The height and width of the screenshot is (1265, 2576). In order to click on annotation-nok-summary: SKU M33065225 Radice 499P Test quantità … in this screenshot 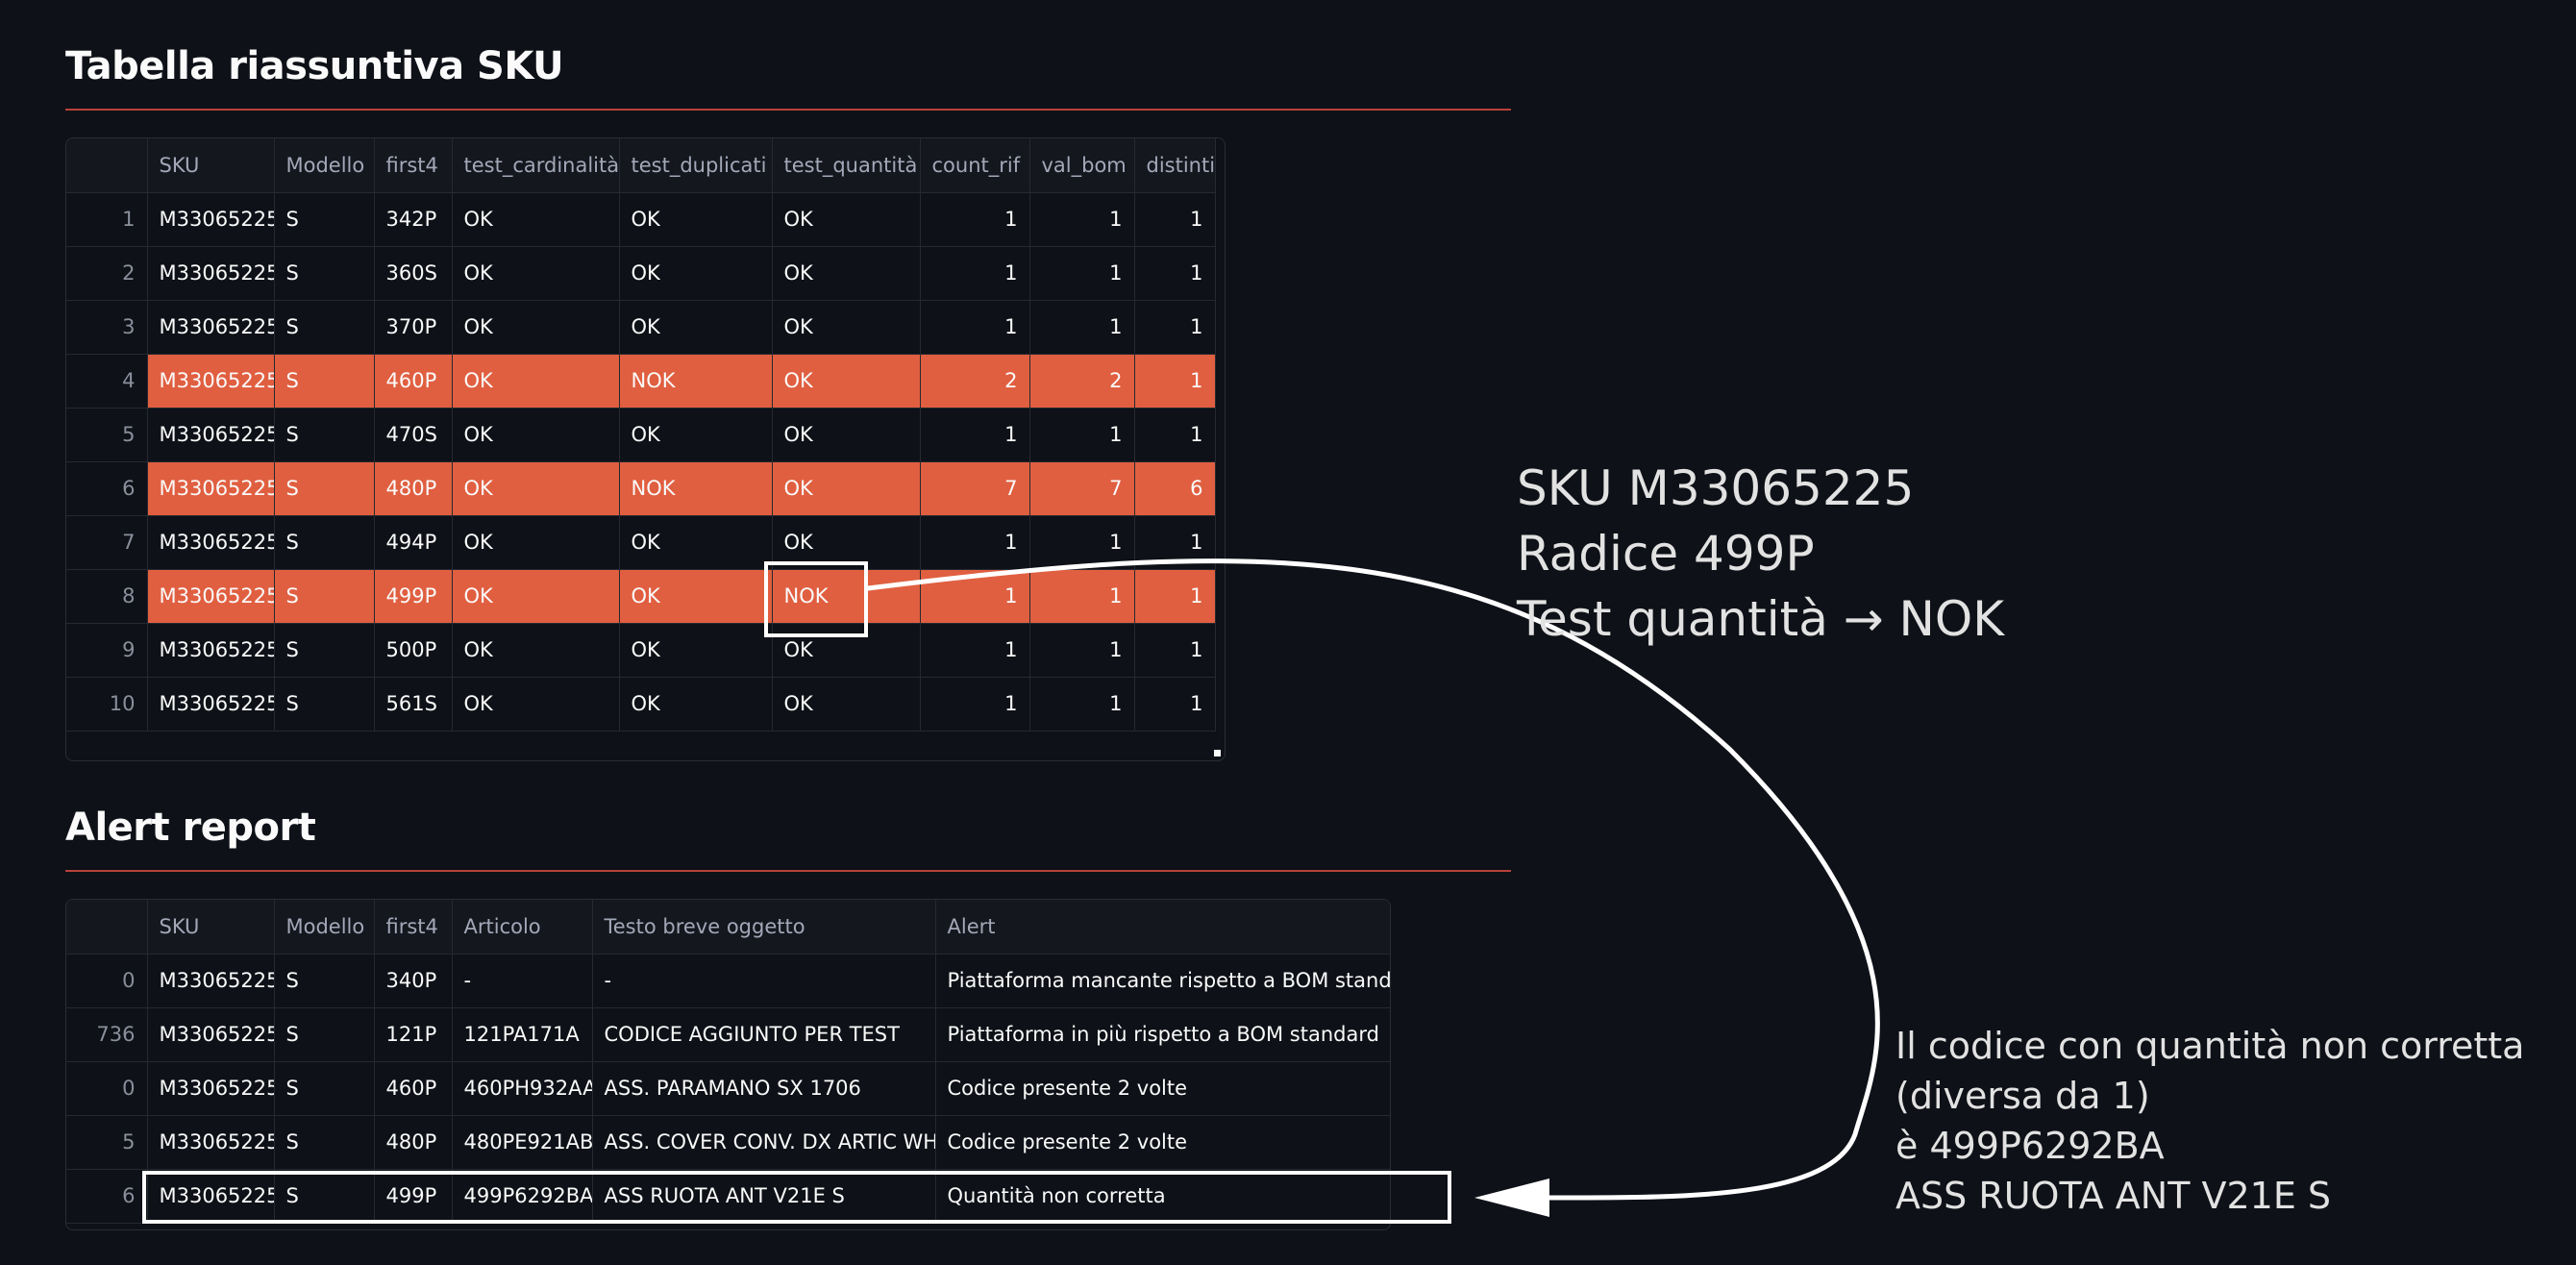, I will do `click(1761, 553)`.